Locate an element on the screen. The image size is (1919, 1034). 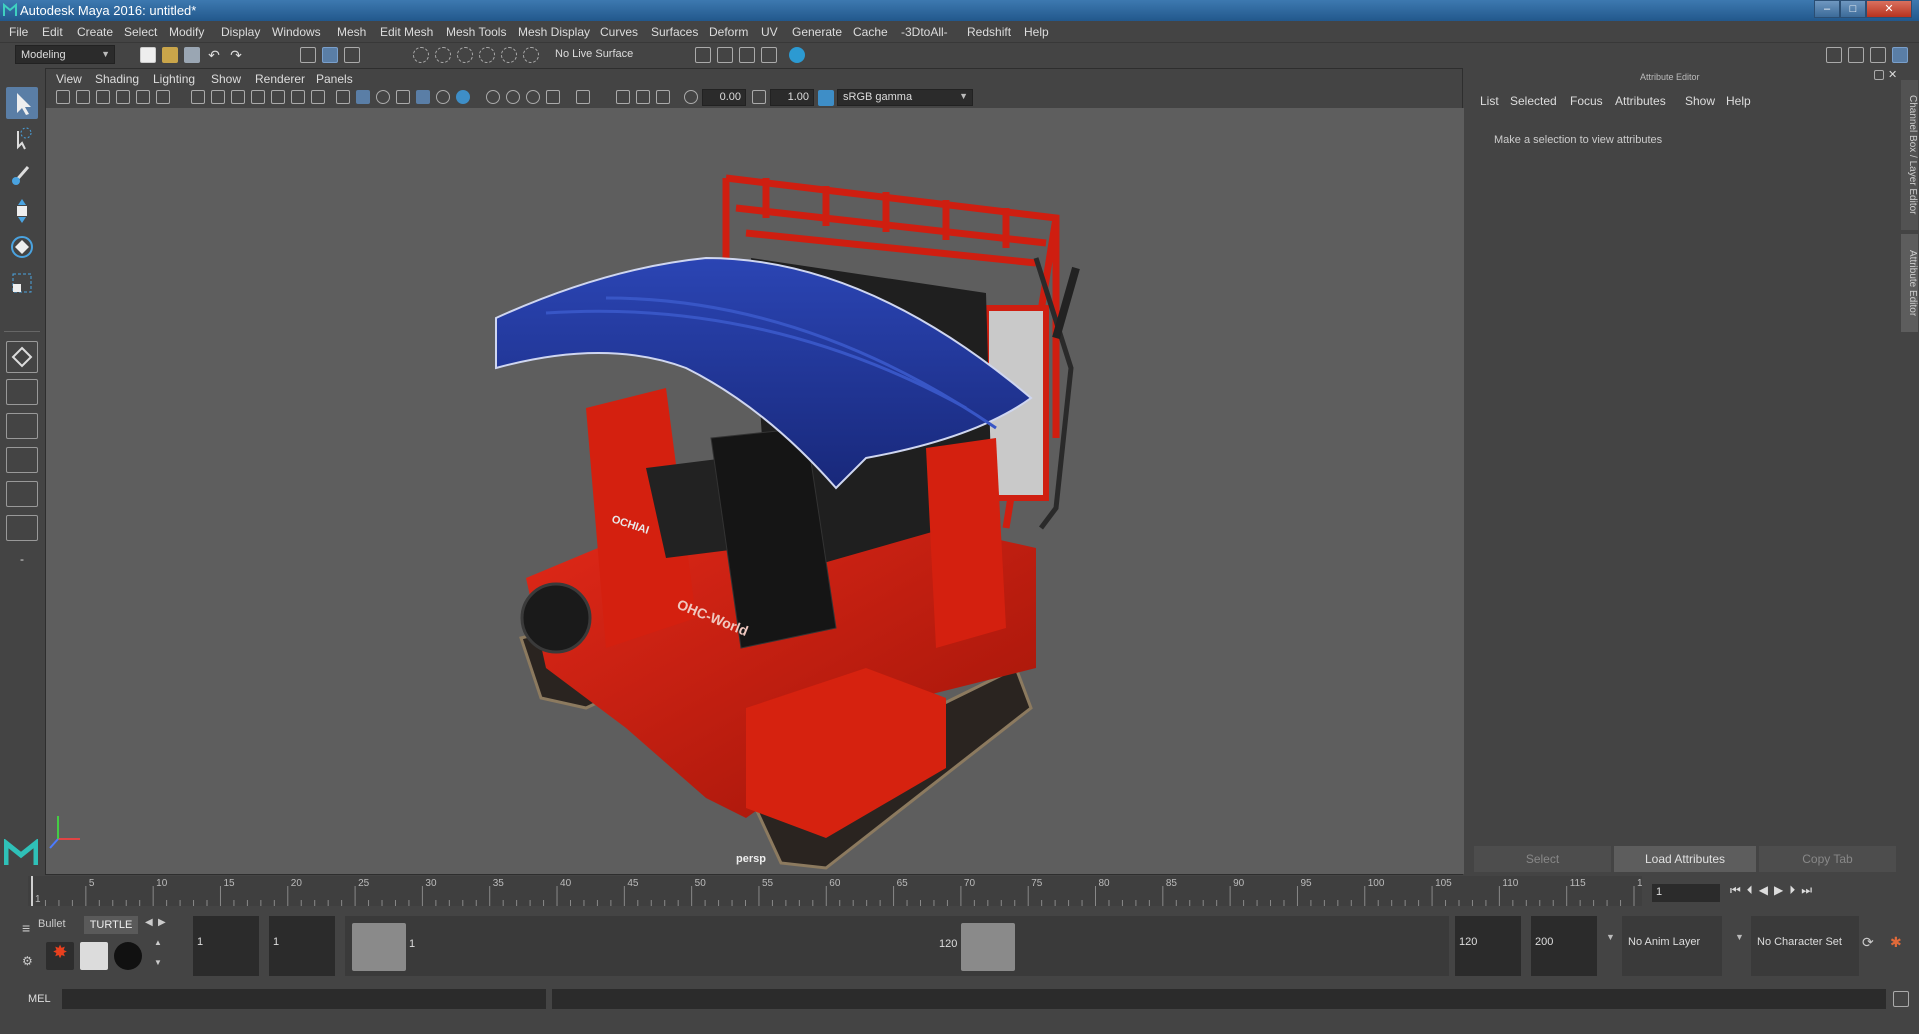
select-object-icon is located at coordinates (330, 55).